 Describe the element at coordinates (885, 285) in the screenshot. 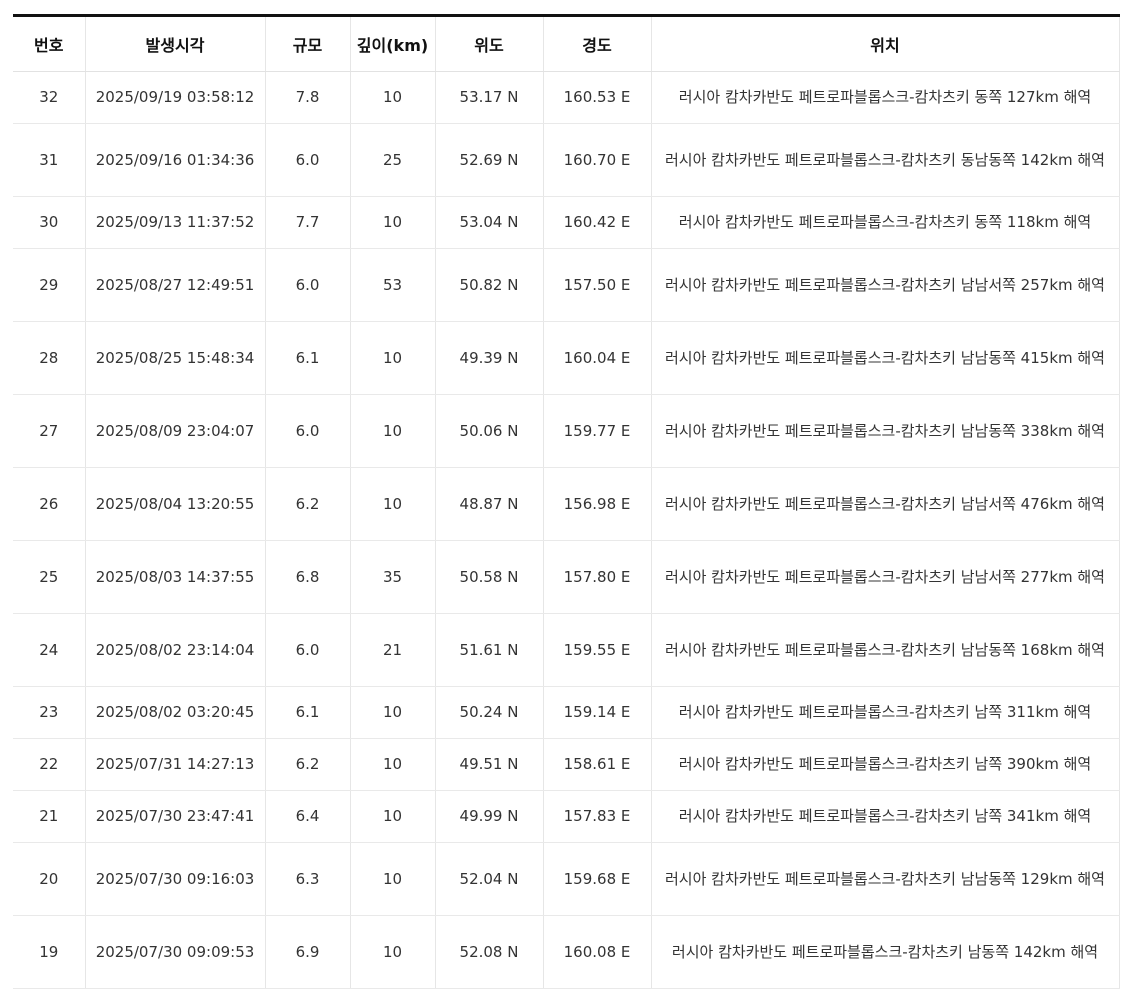

I see `cell-location: 러시아 캄차카반도 페트로파블롭스크-캄차츠키 남남서쪽 257km 해역` at that location.